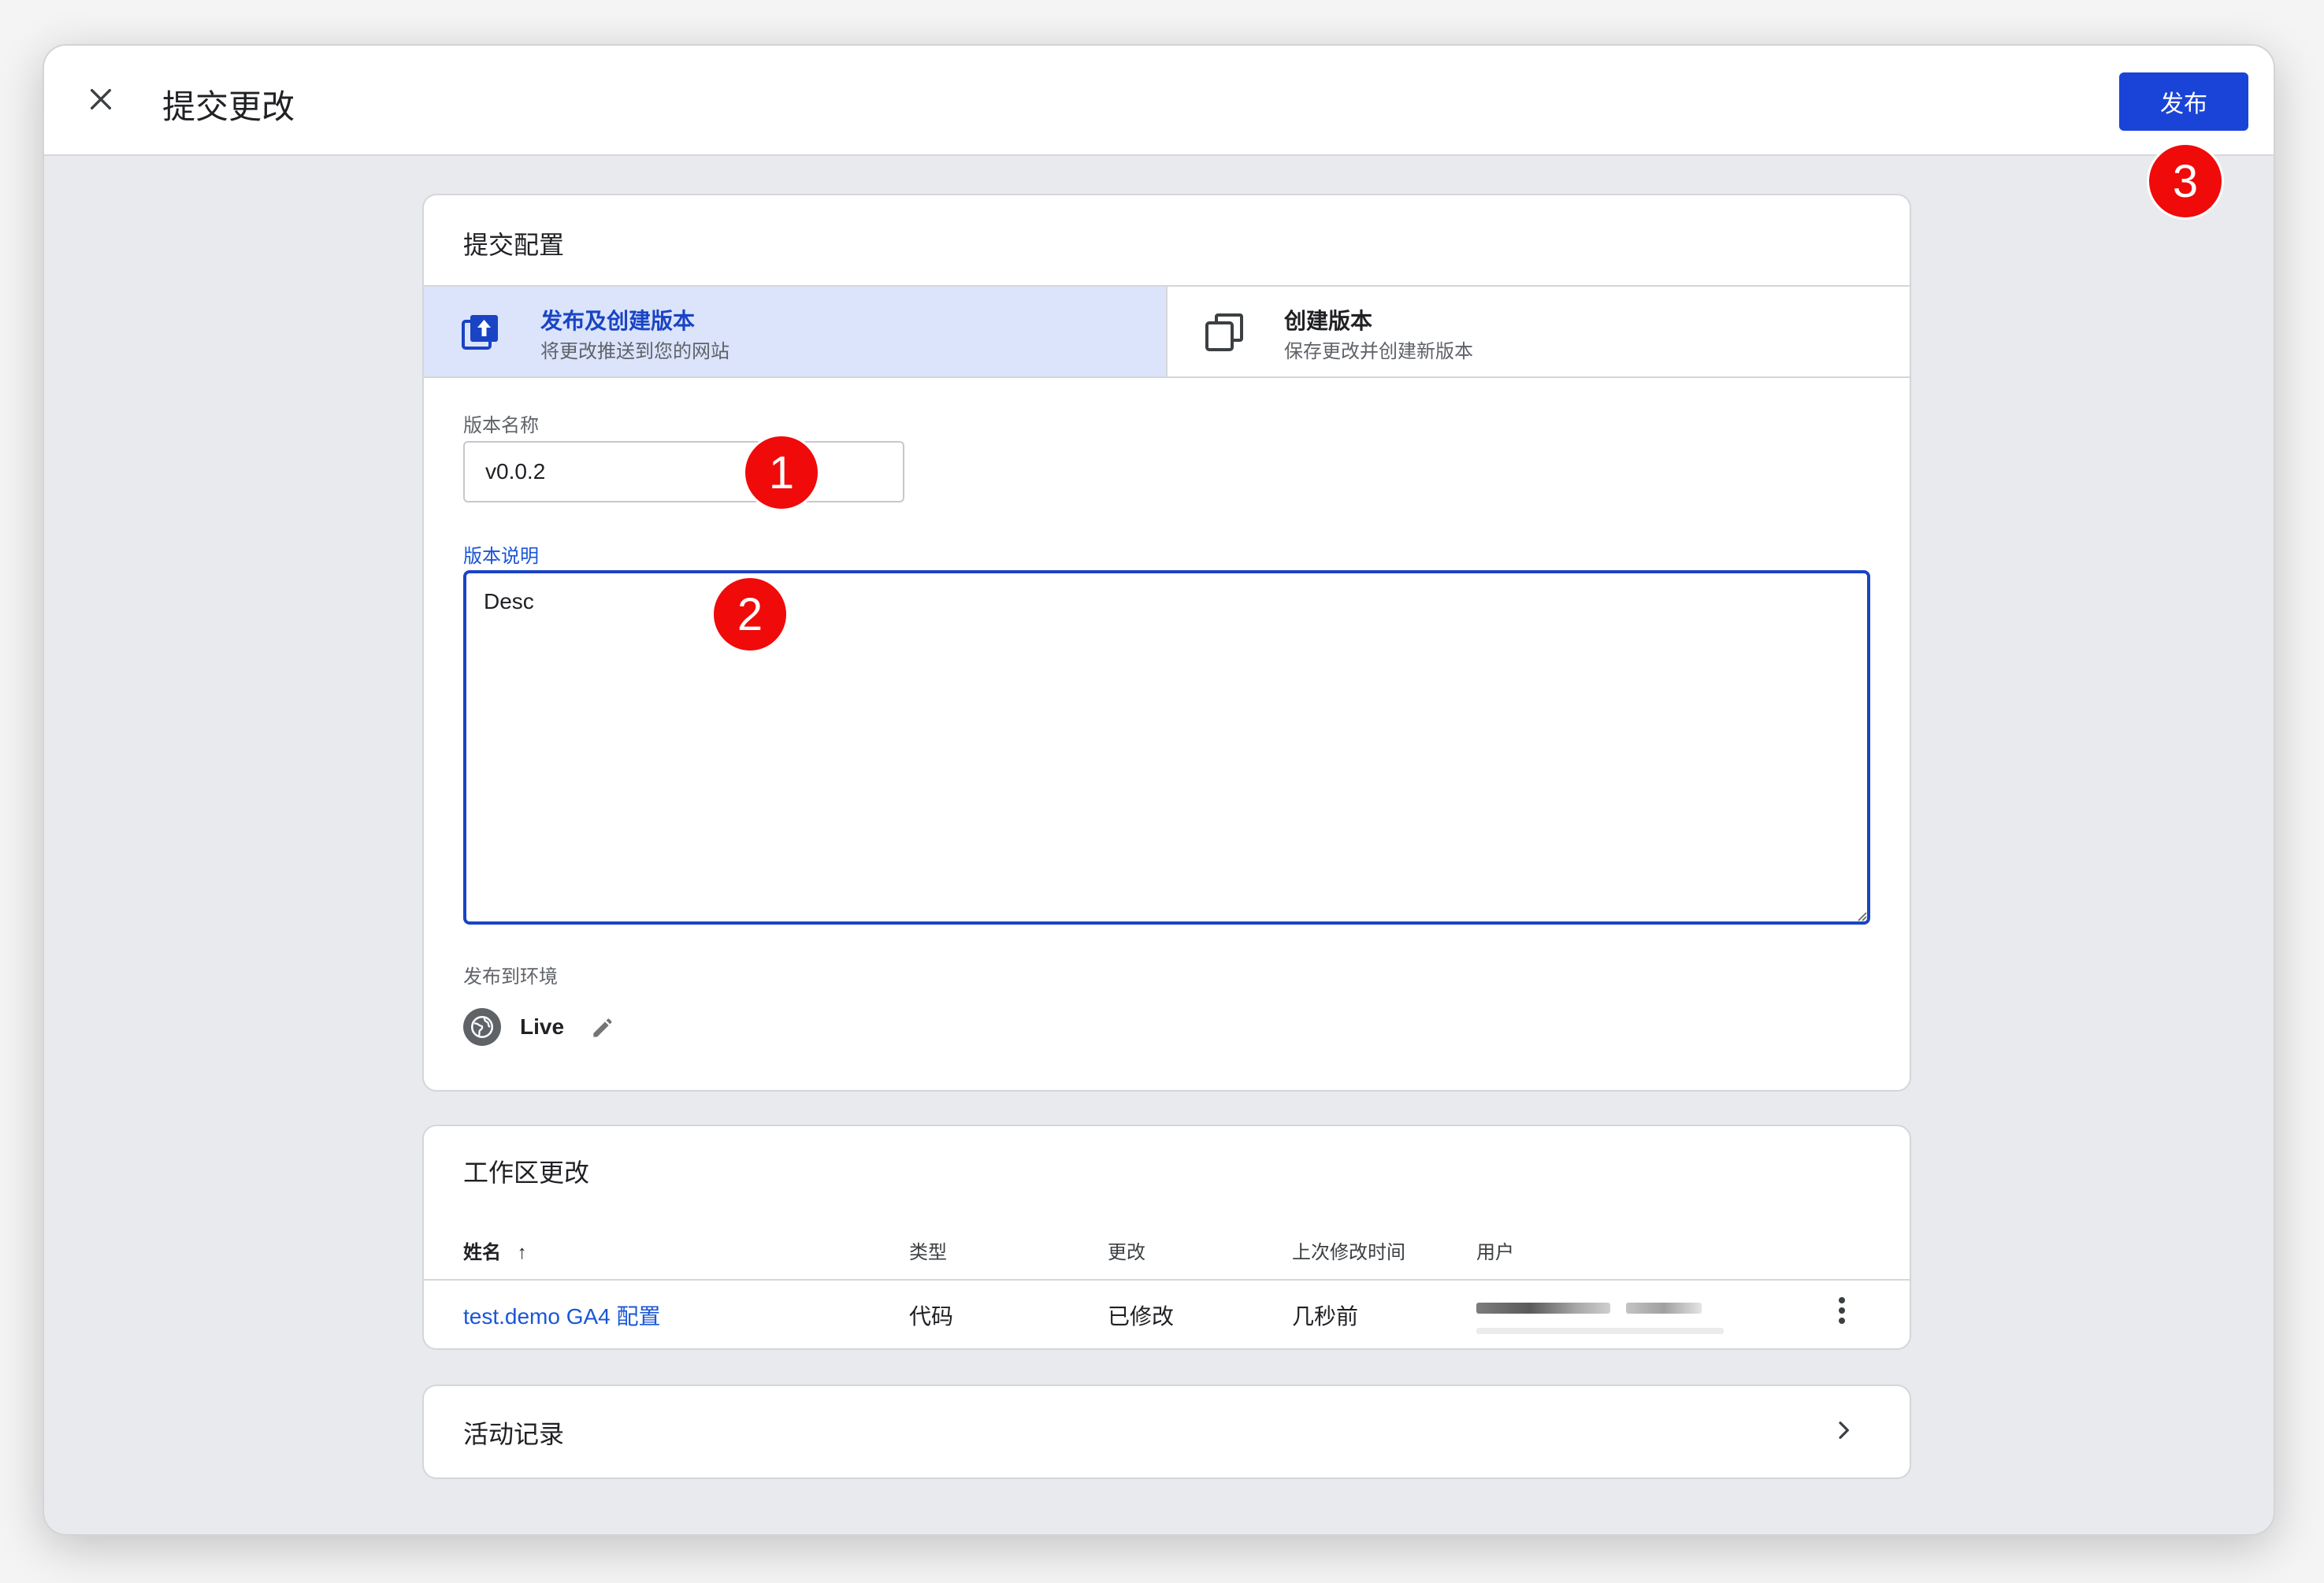  Describe the element at coordinates (1224, 332) in the screenshot. I see `copy-version-icon` at that location.